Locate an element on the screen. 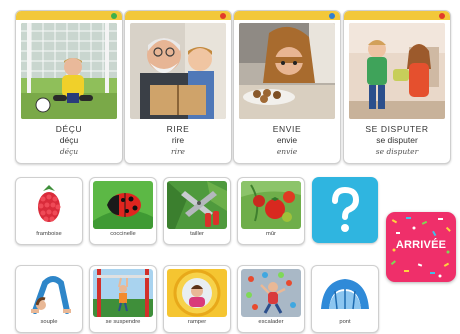 The width and height of the screenshot is (460, 334). hanging-child-image is located at coordinates (123, 293).